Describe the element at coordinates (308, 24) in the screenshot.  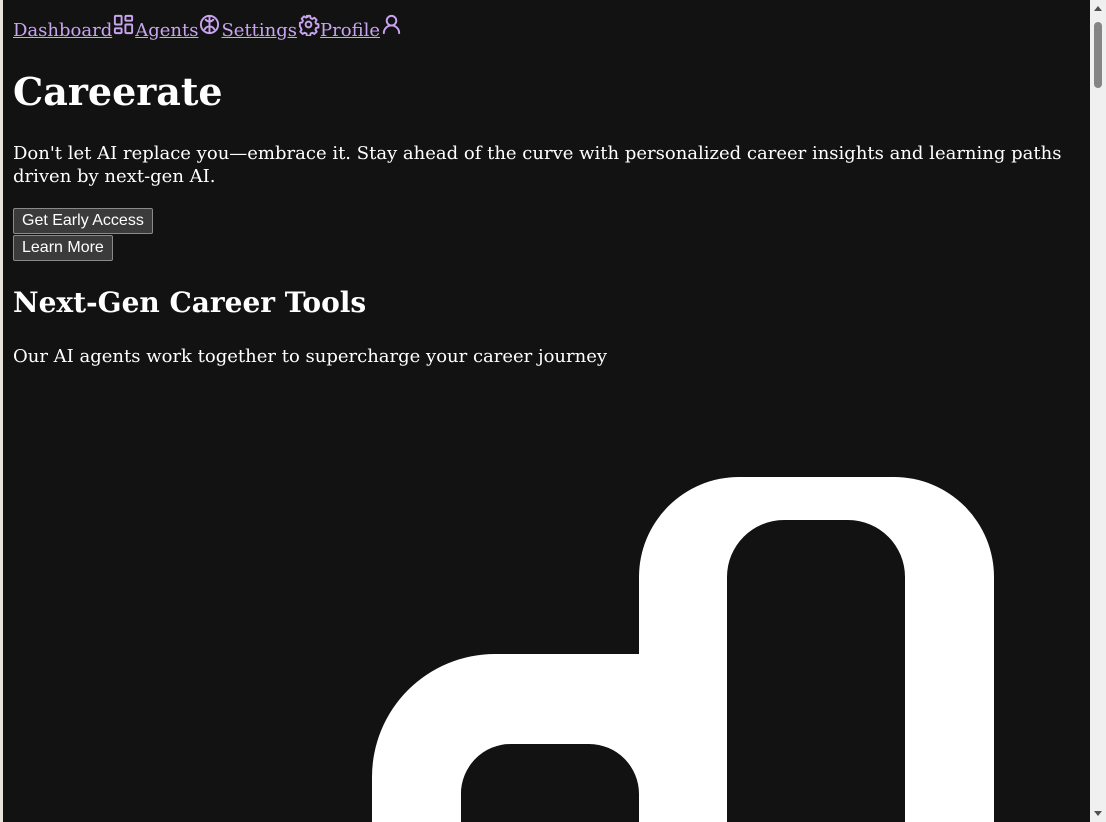
I see `gear-icon` at that location.